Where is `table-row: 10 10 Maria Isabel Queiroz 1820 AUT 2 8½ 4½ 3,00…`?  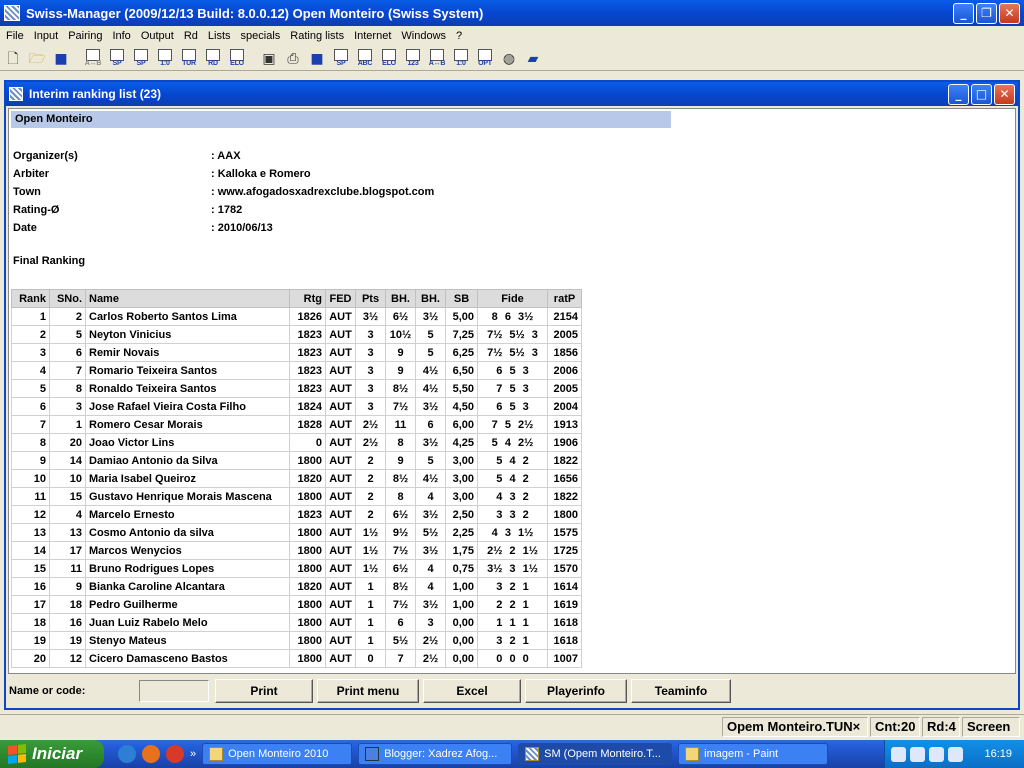 table-row: 10 10 Maria Isabel Queiroz 1820 AUT 2 8½ 4½ 3,00… is located at coordinates (296, 478).